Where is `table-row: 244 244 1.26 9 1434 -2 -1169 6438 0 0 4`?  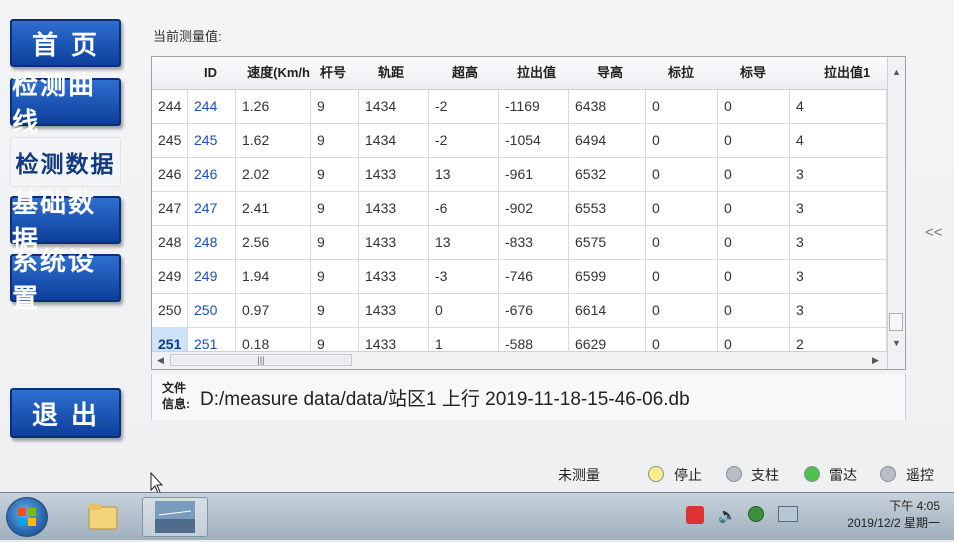
table-row: 244 244 1.26 9 1434 -2 -1169 6438 0 0 4 is located at coordinates (519, 106).